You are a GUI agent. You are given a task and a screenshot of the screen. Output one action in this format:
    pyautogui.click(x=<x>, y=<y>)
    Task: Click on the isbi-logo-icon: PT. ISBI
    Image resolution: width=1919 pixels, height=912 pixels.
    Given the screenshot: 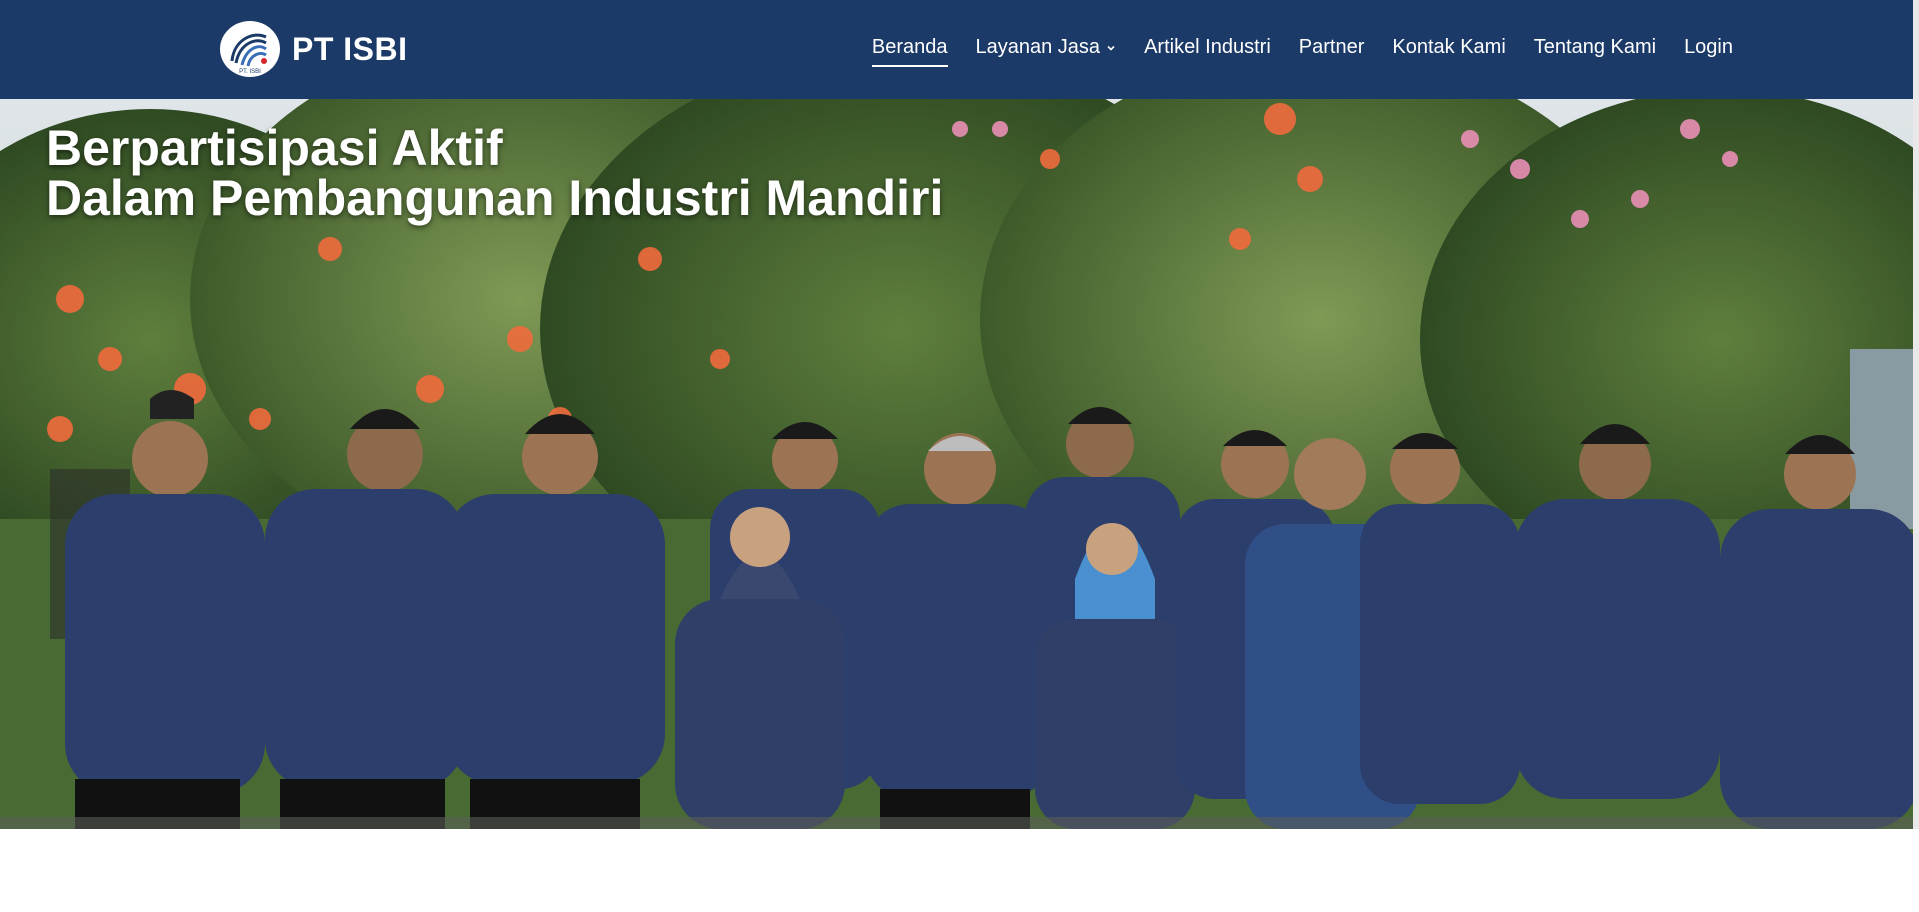 What is the action you would take?
    pyautogui.click(x=250, y=49)
    